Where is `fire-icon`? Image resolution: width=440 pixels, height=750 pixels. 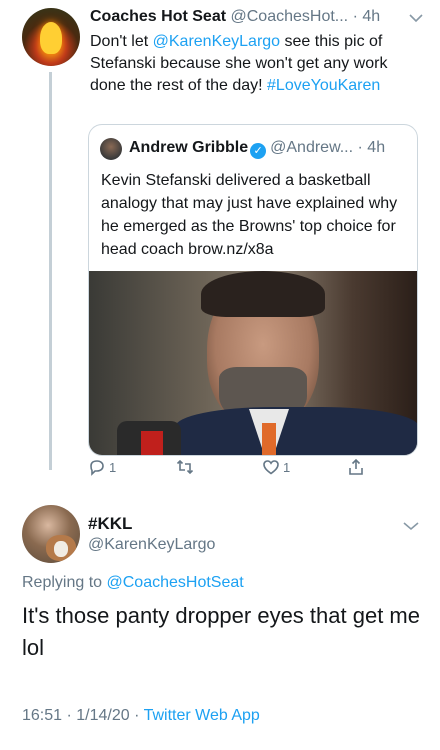 fire-icon is located at coordinates (51, 38).